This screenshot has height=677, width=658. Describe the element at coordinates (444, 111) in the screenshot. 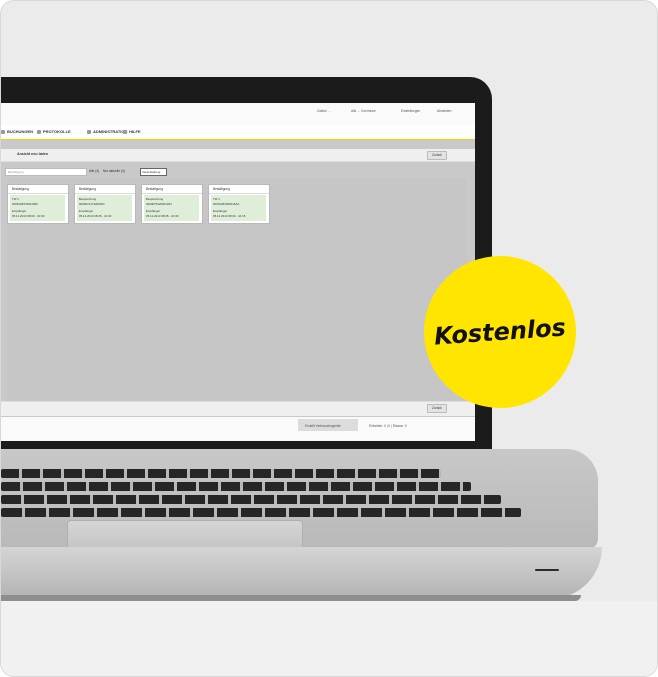

I see `header-item-logout: Abmelden` at that location.